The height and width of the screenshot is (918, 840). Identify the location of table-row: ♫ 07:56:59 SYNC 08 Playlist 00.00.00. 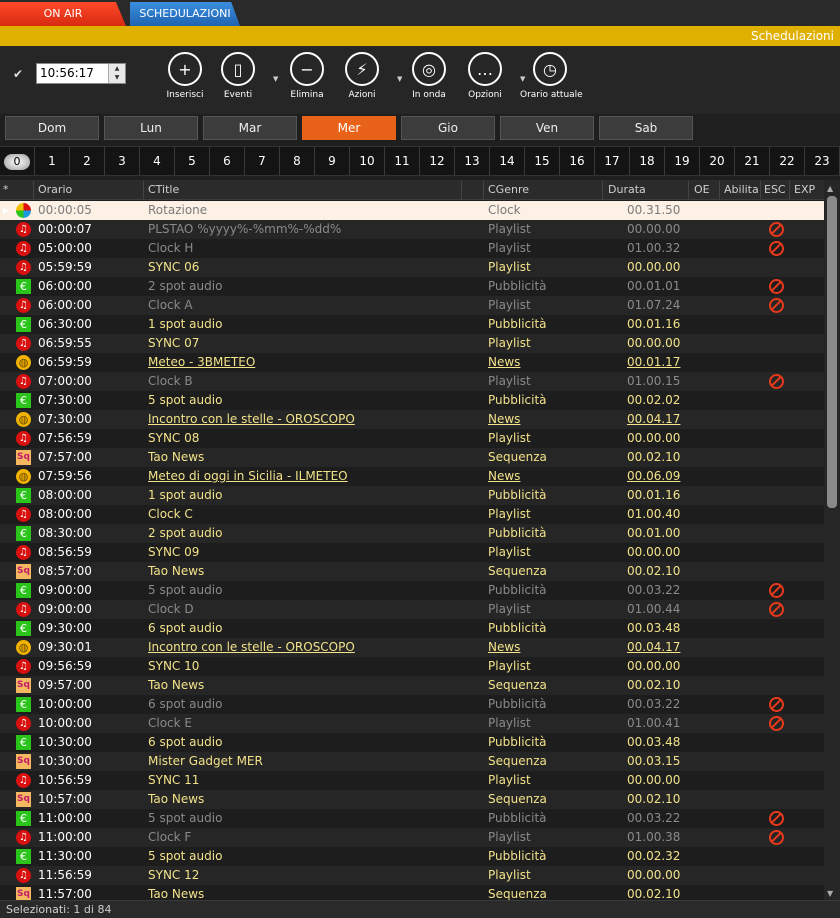
(412, 438).